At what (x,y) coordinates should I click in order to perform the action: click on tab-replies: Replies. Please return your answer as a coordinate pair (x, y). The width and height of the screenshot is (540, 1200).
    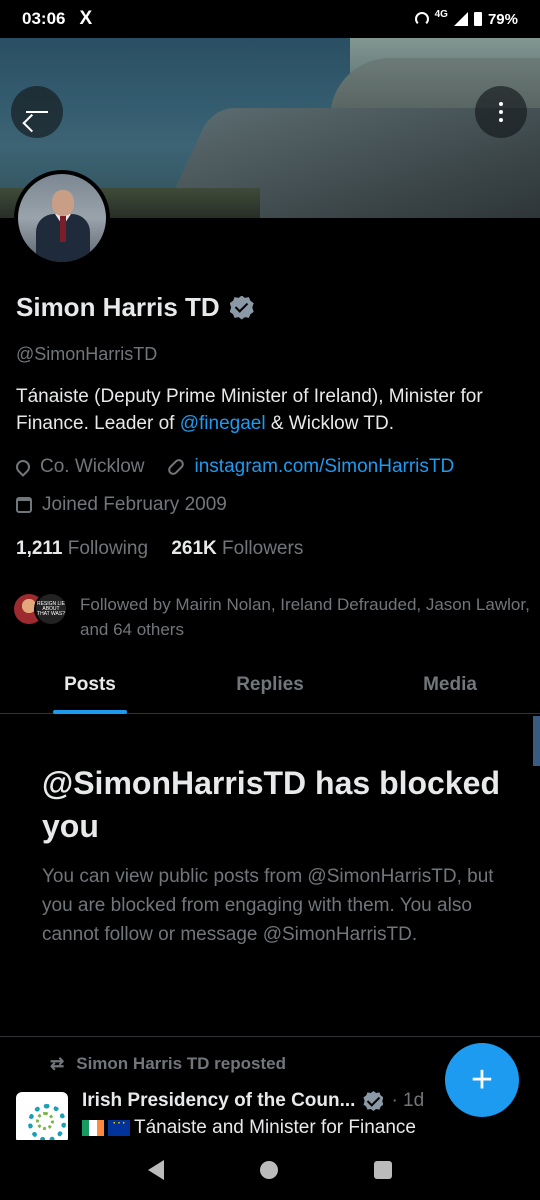
    Looking at the image, I should click on (270, 687).